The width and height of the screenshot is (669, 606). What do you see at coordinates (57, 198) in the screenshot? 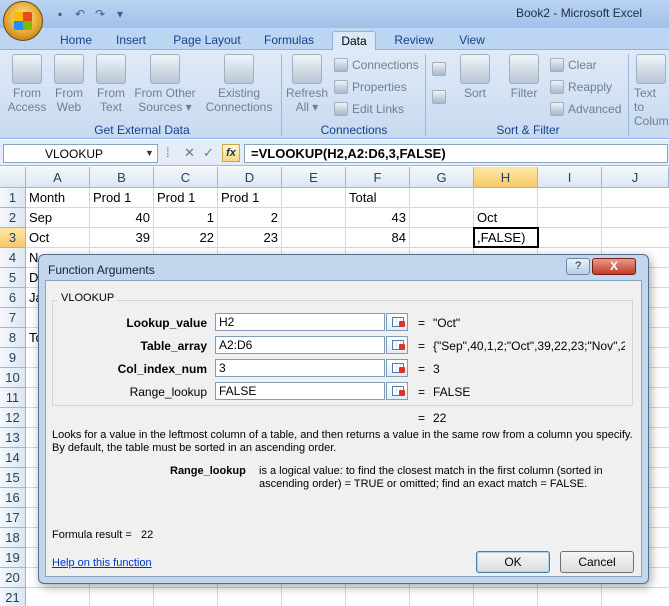
I see `cell-a1: Month` at bounding box center [57, 198].